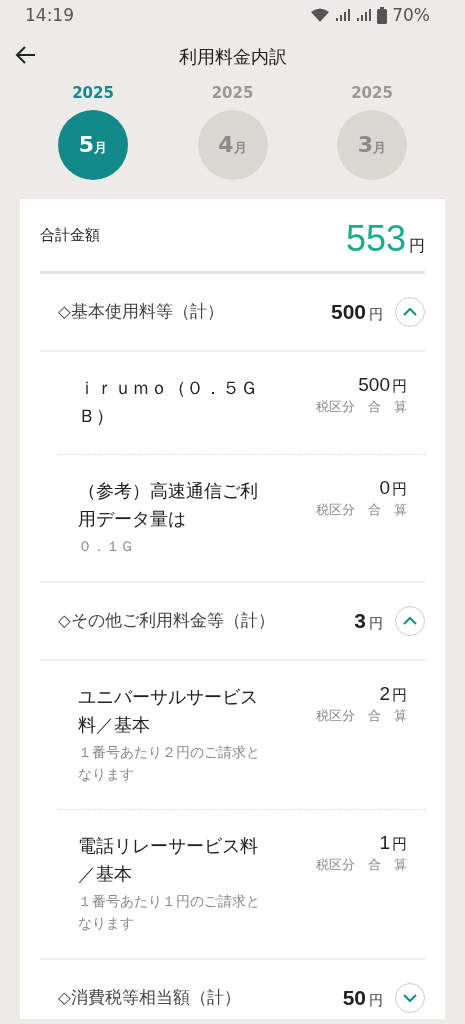 The width and height of the screenshot is (465, 1024). I want to click on item-note: １番号あたり１円のご請求となります, so click(169, 912).